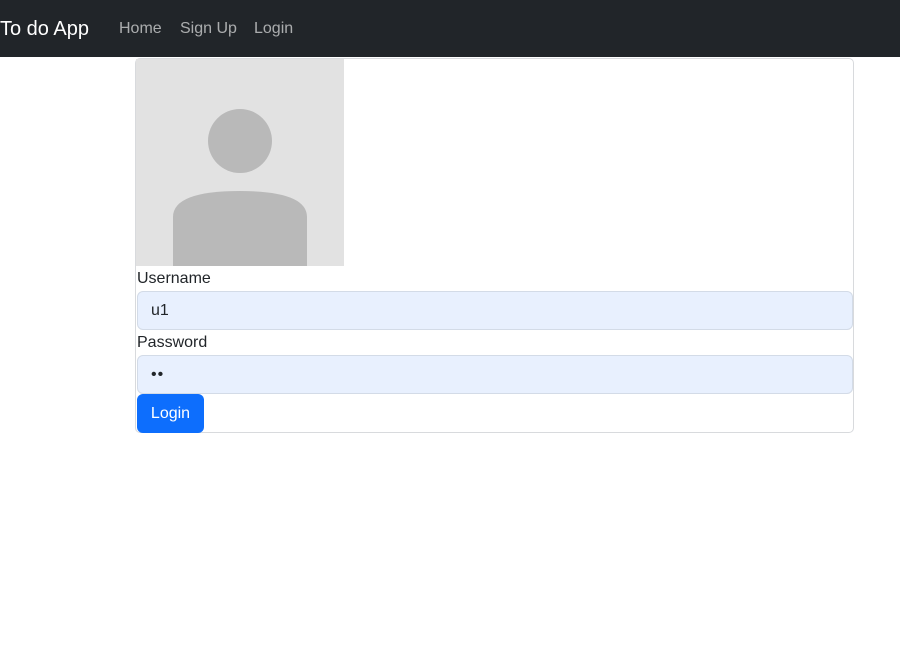 The height and width of the screenshot is (650, 900). What do you see at coordinates (495, 374) in the screenshot?
I see `password-field: ••` at bounding box center [495, 374].